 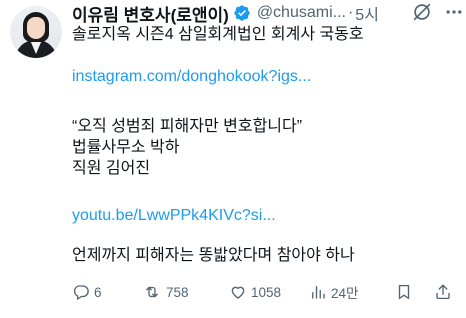 What do you see at coordinates (98, 292) in the screenshot?
I see `reply-count: 6` at bounding box center [98, 292].